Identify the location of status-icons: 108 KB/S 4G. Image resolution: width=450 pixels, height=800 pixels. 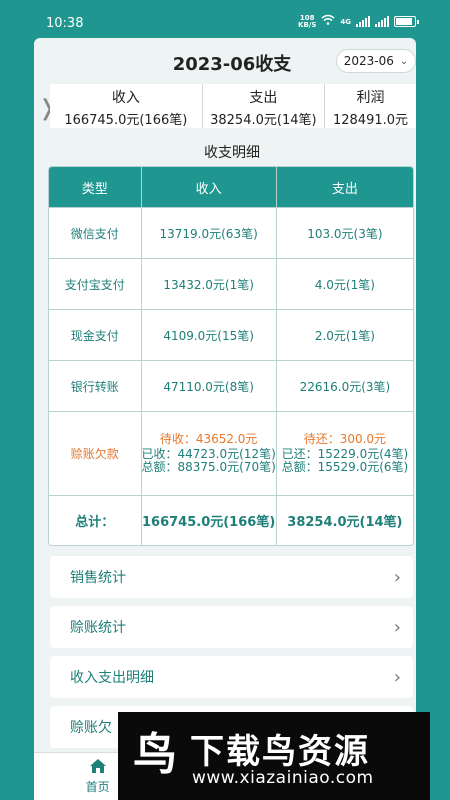
(358, 21).